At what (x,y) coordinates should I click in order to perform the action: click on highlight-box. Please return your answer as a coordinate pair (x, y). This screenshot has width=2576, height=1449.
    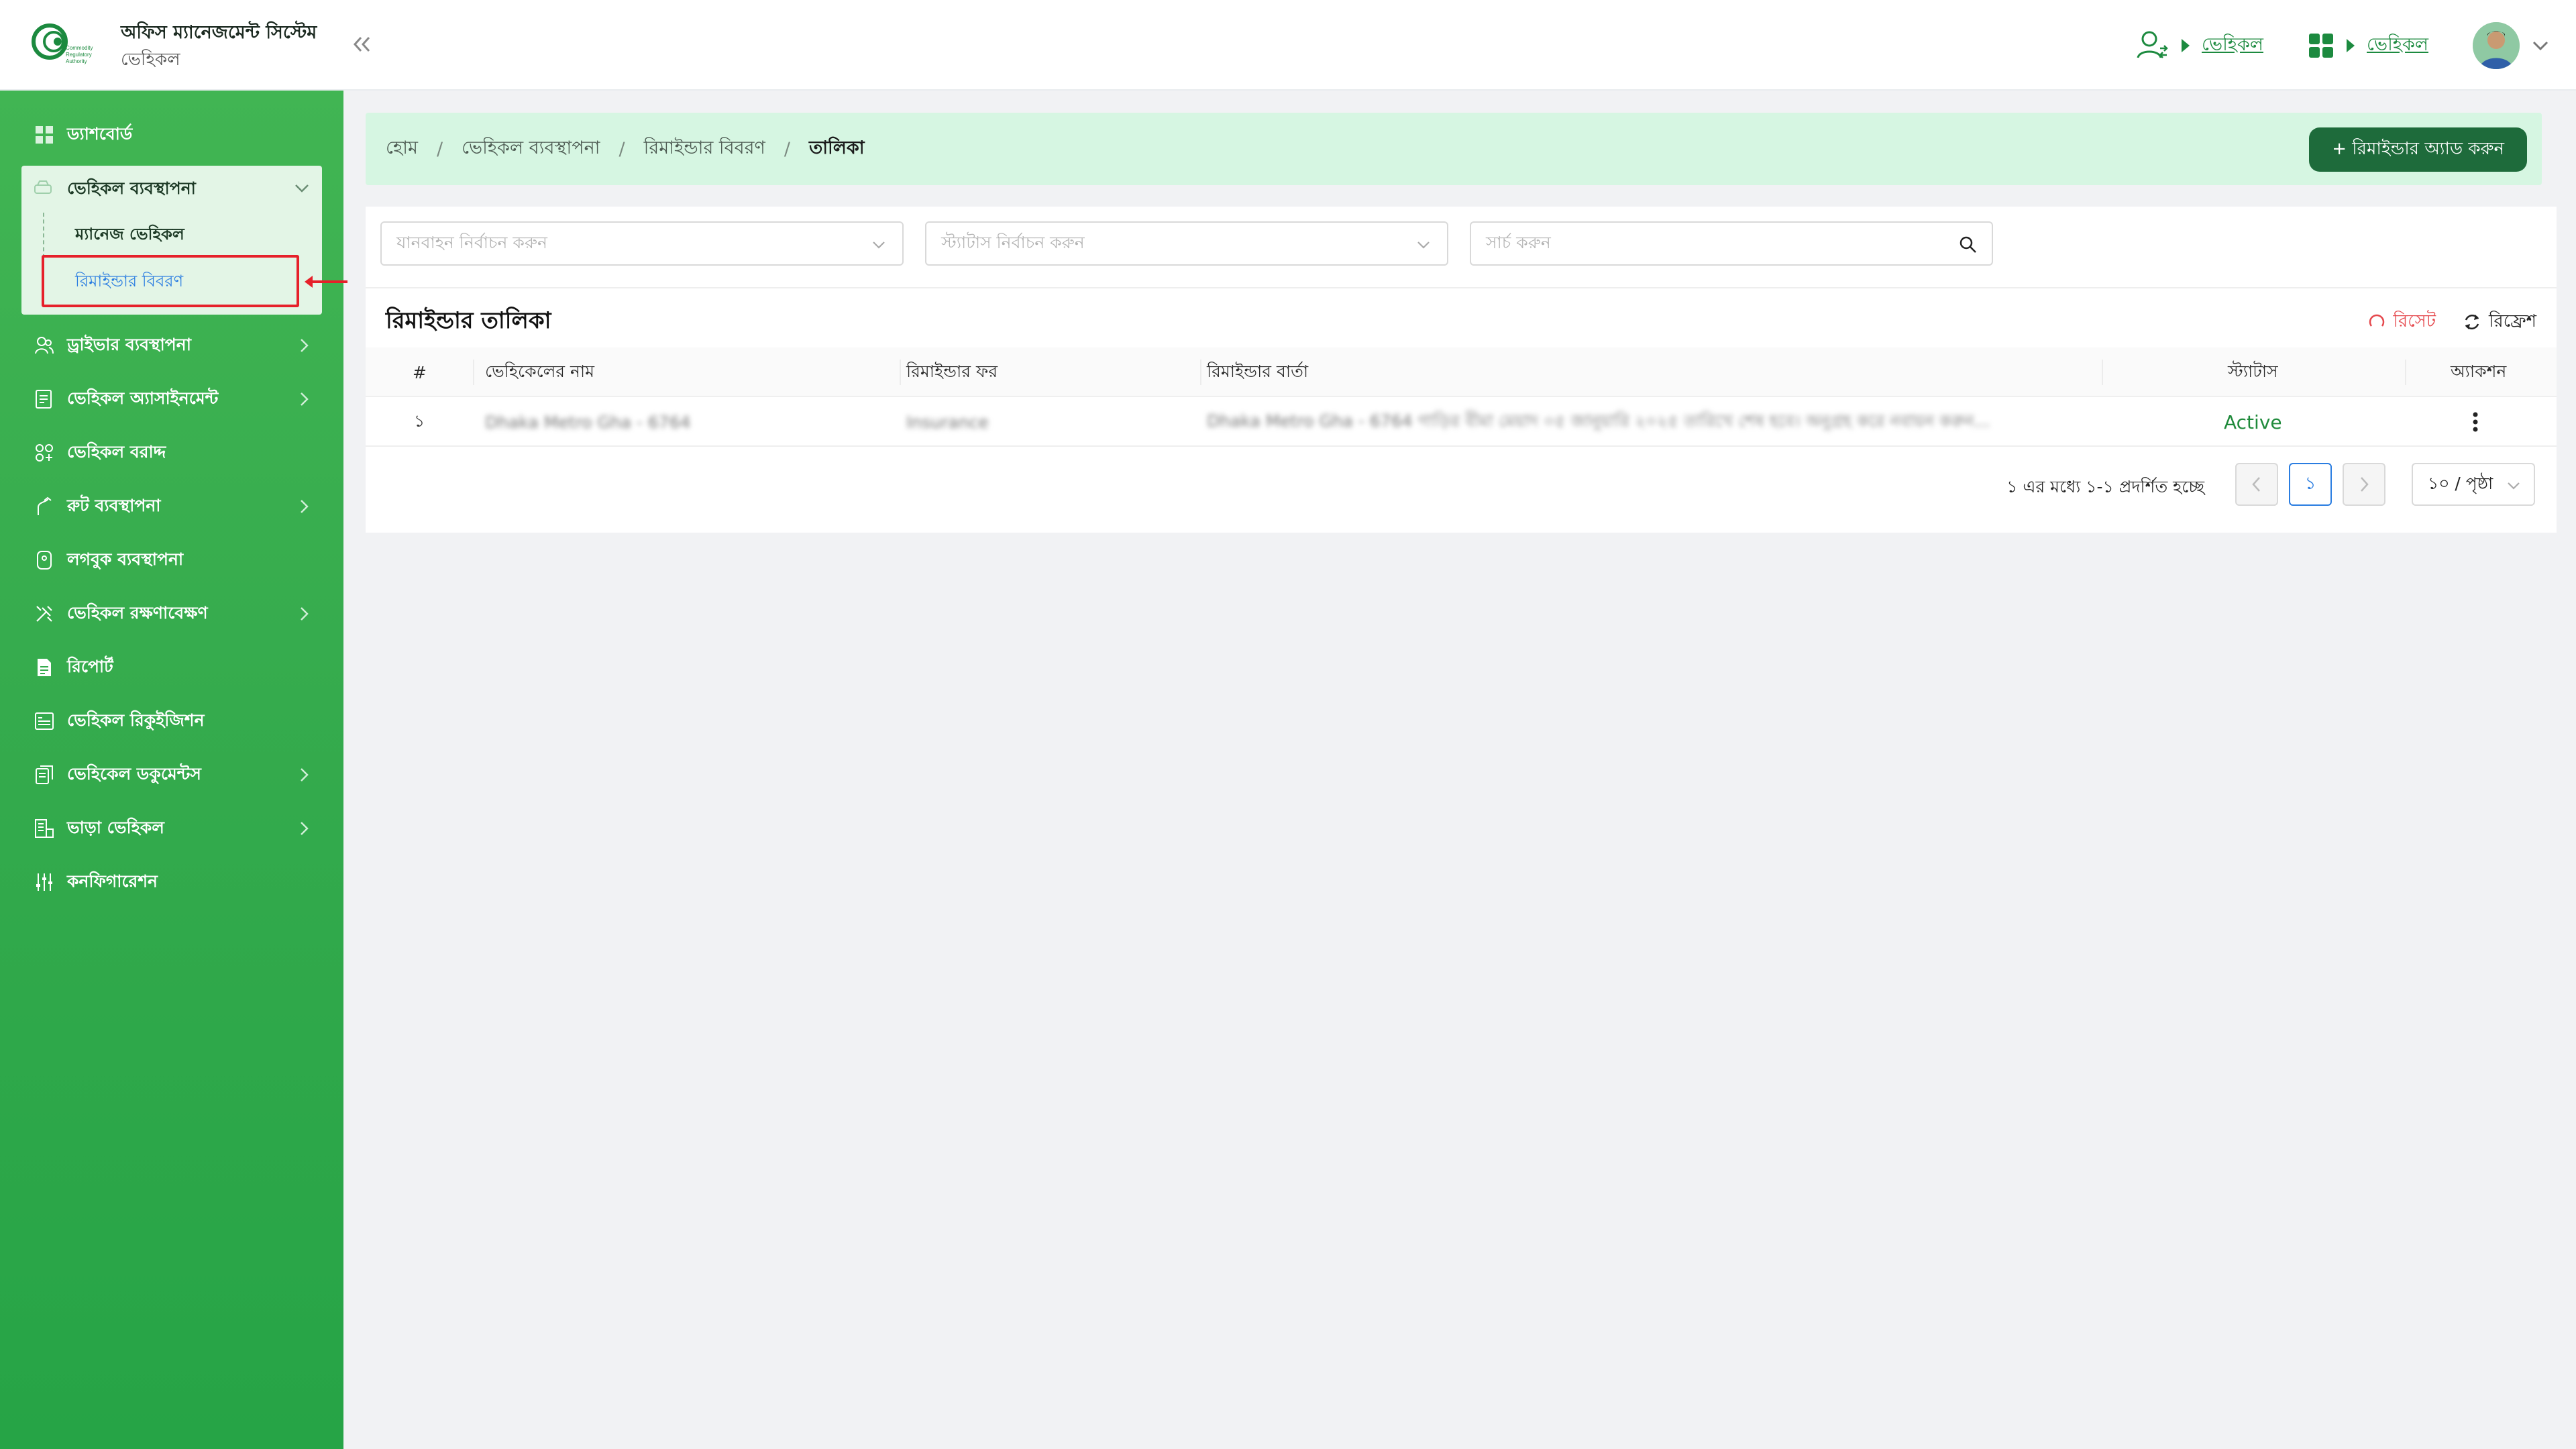
    Looking at the image, I should click on (170, 281).